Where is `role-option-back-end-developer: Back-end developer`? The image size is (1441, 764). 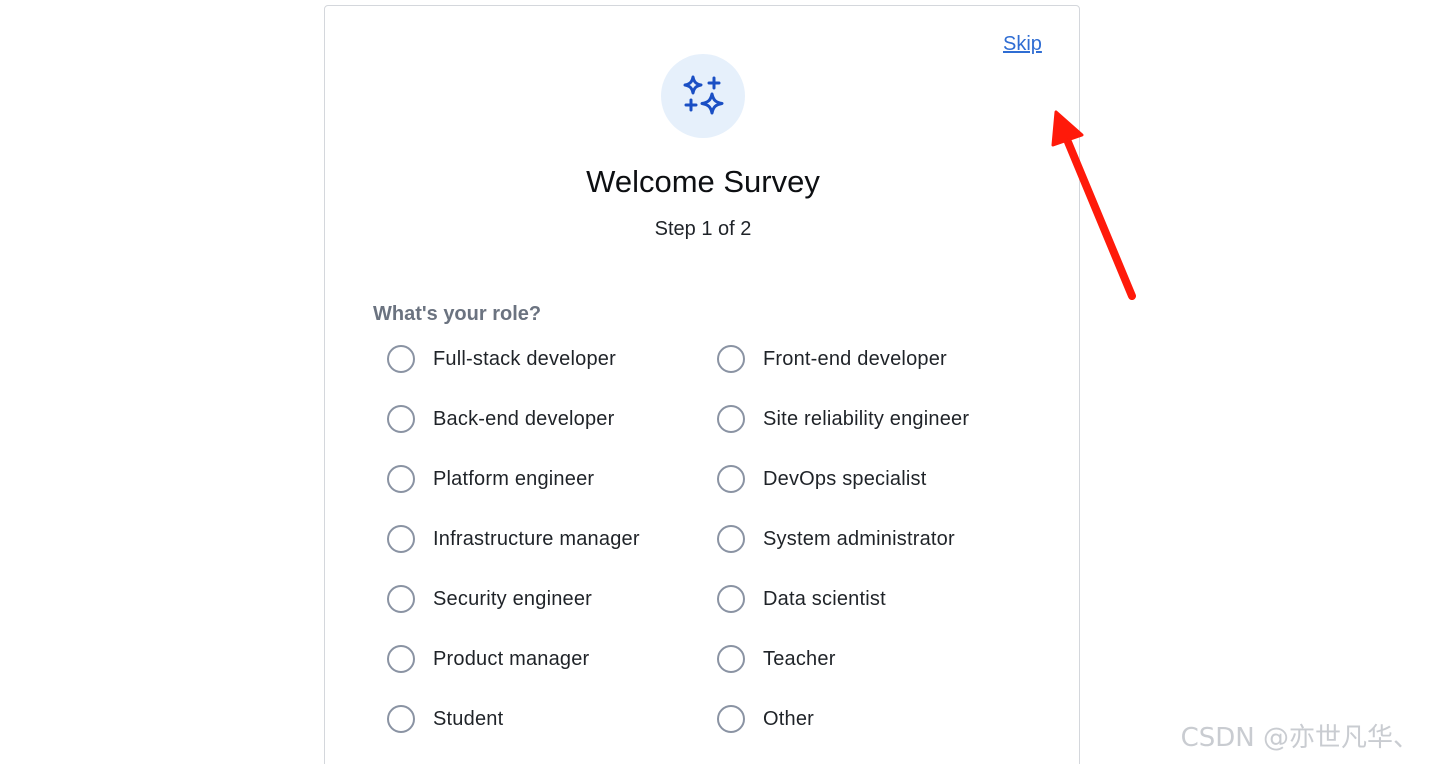
role-option-back-end-developer: Back-end developer is located at coordinates (552, 419).